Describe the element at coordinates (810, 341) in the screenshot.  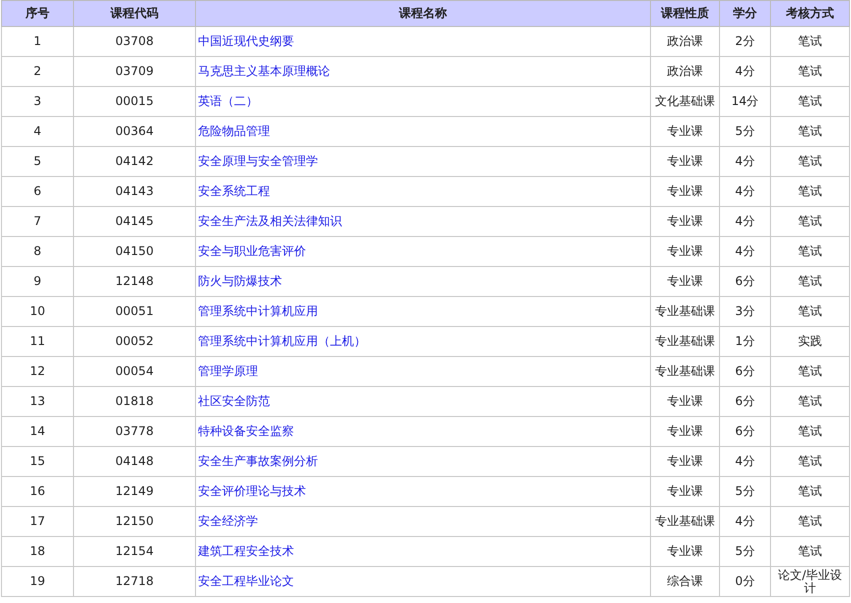
I see `exam-method: 实践` at that location.